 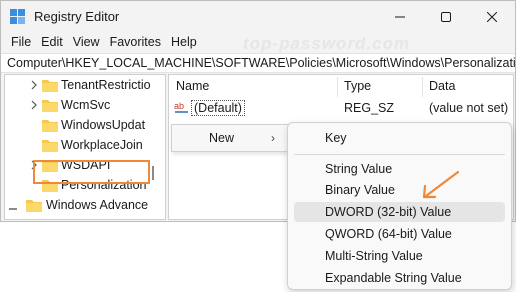 I want to click on column-header-type: Type, so click(x=357, y=86).